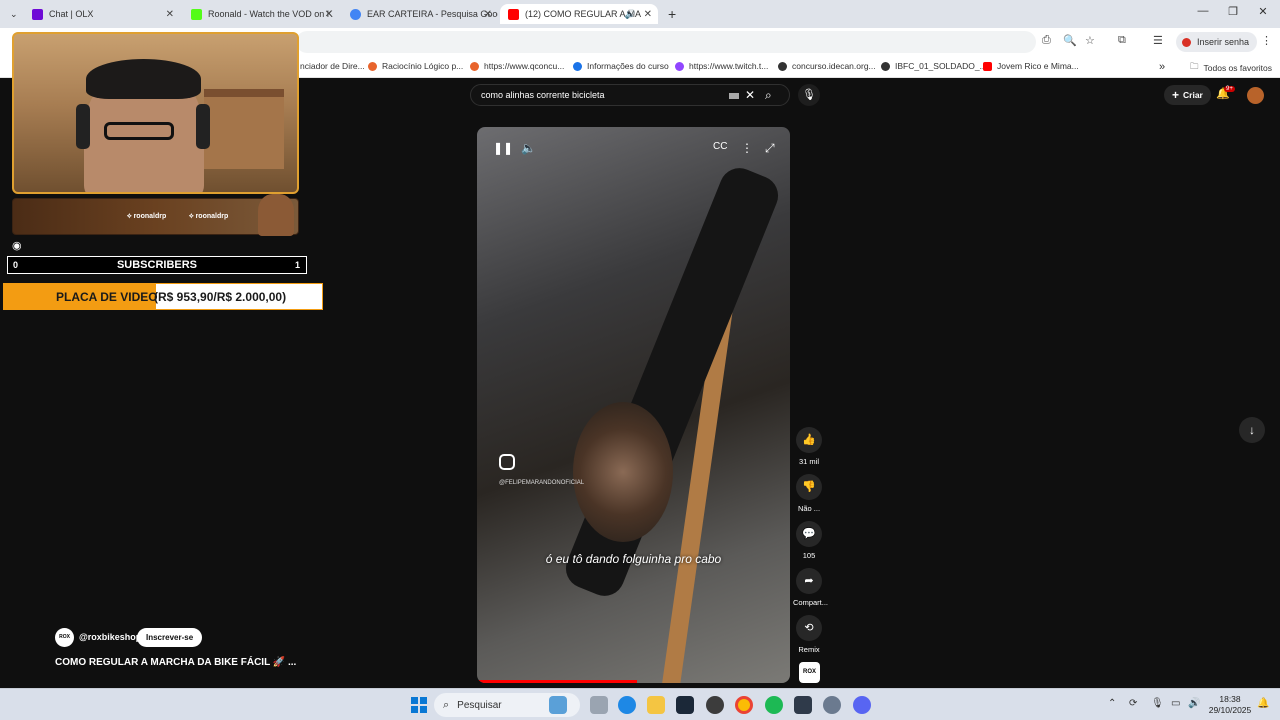 The image size is (1280, 720). I want to click on video-progress-bar, so click(557, 681).